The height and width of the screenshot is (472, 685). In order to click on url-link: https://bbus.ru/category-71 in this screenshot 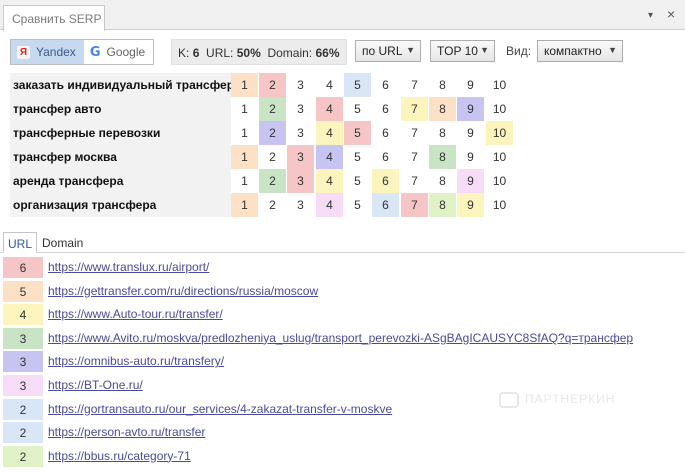, I will do `click(119, 456)`.